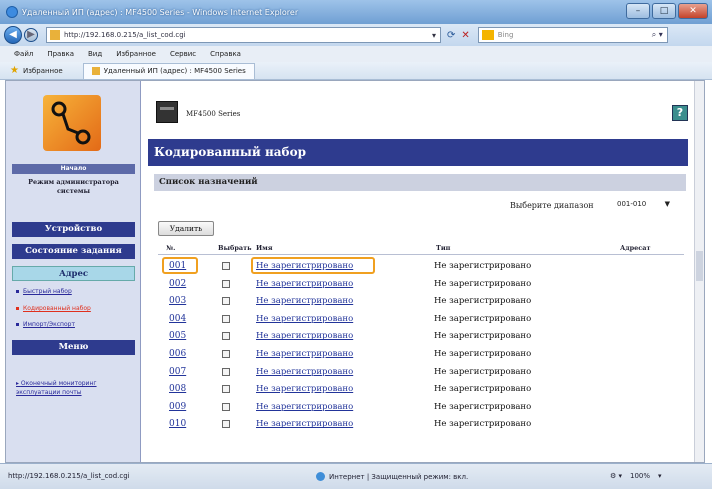 The width and height of the screenshot is (712, 489). Describe the element at coordinates (53, 308) in the screenshot. I see `sidebar-link-coded-dial: Кодированный набор` at that location.